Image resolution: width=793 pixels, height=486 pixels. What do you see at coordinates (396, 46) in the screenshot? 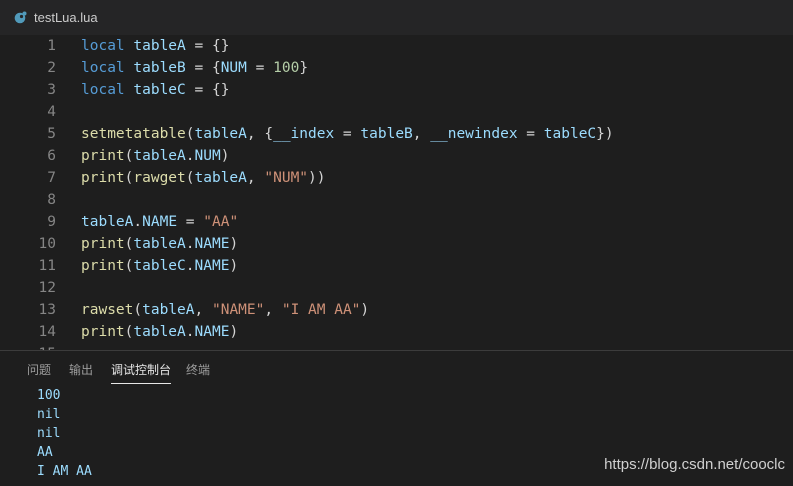
I see `code-line: 1 local tableA = {}` at bounding box center [396, 46].